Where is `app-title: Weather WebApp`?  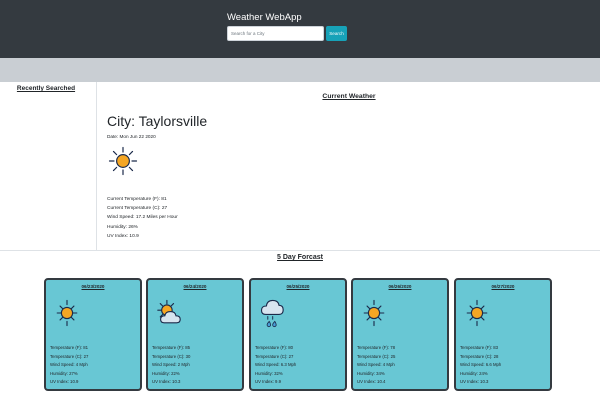 app-title: Weather WebApp is located at coordinates (264, 17).